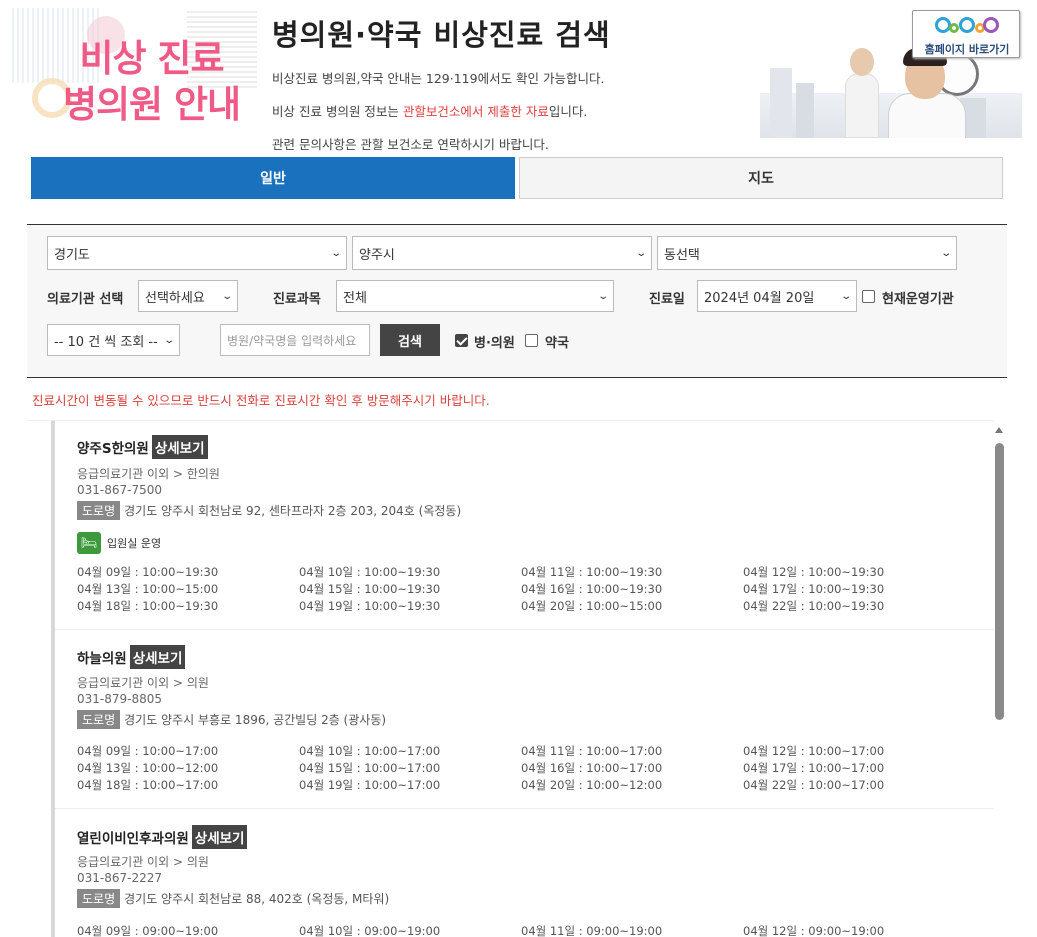  Describe the element at coordinates (761, 178) in the screenshot. I see `tab-map: 지도` at that location.